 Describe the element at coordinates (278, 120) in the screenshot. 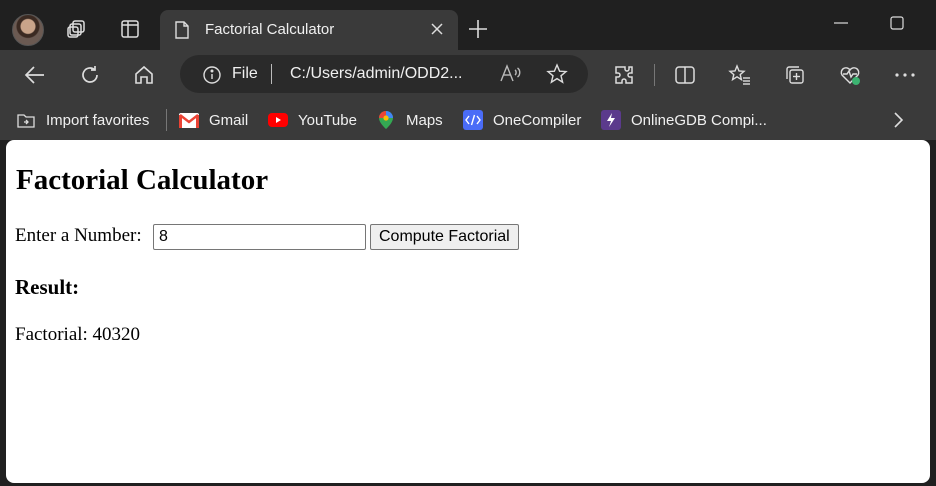

I see `youtube-icon` at that location.